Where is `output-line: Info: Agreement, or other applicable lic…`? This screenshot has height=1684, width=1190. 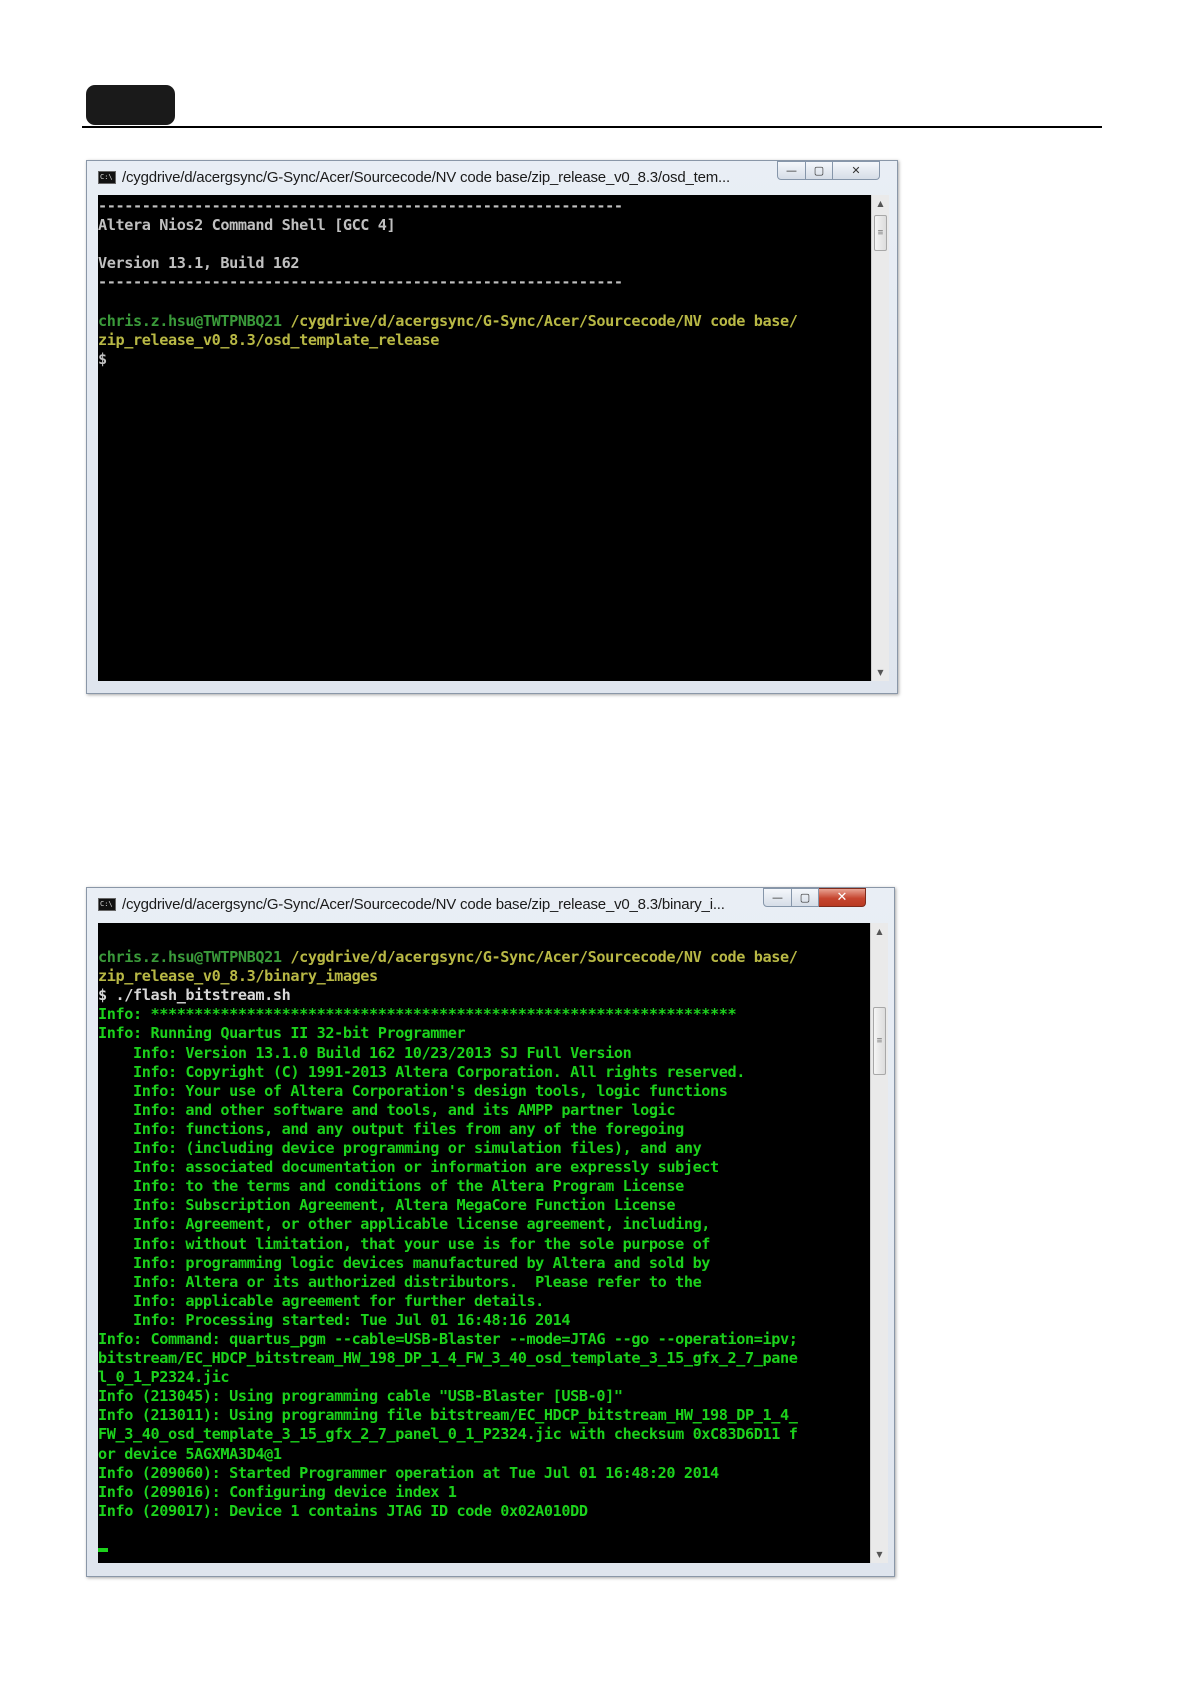
output-line: Info: Agreement, or other applicable lic… is located at coordinates (404, 1224).